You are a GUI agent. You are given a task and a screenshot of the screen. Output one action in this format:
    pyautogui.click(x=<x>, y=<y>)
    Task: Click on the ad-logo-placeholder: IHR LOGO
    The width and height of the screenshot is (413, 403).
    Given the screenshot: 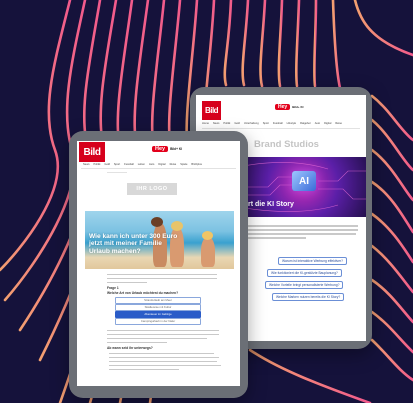 What is the action you would take?
    pyautogui.click(x=152, y=189)
    